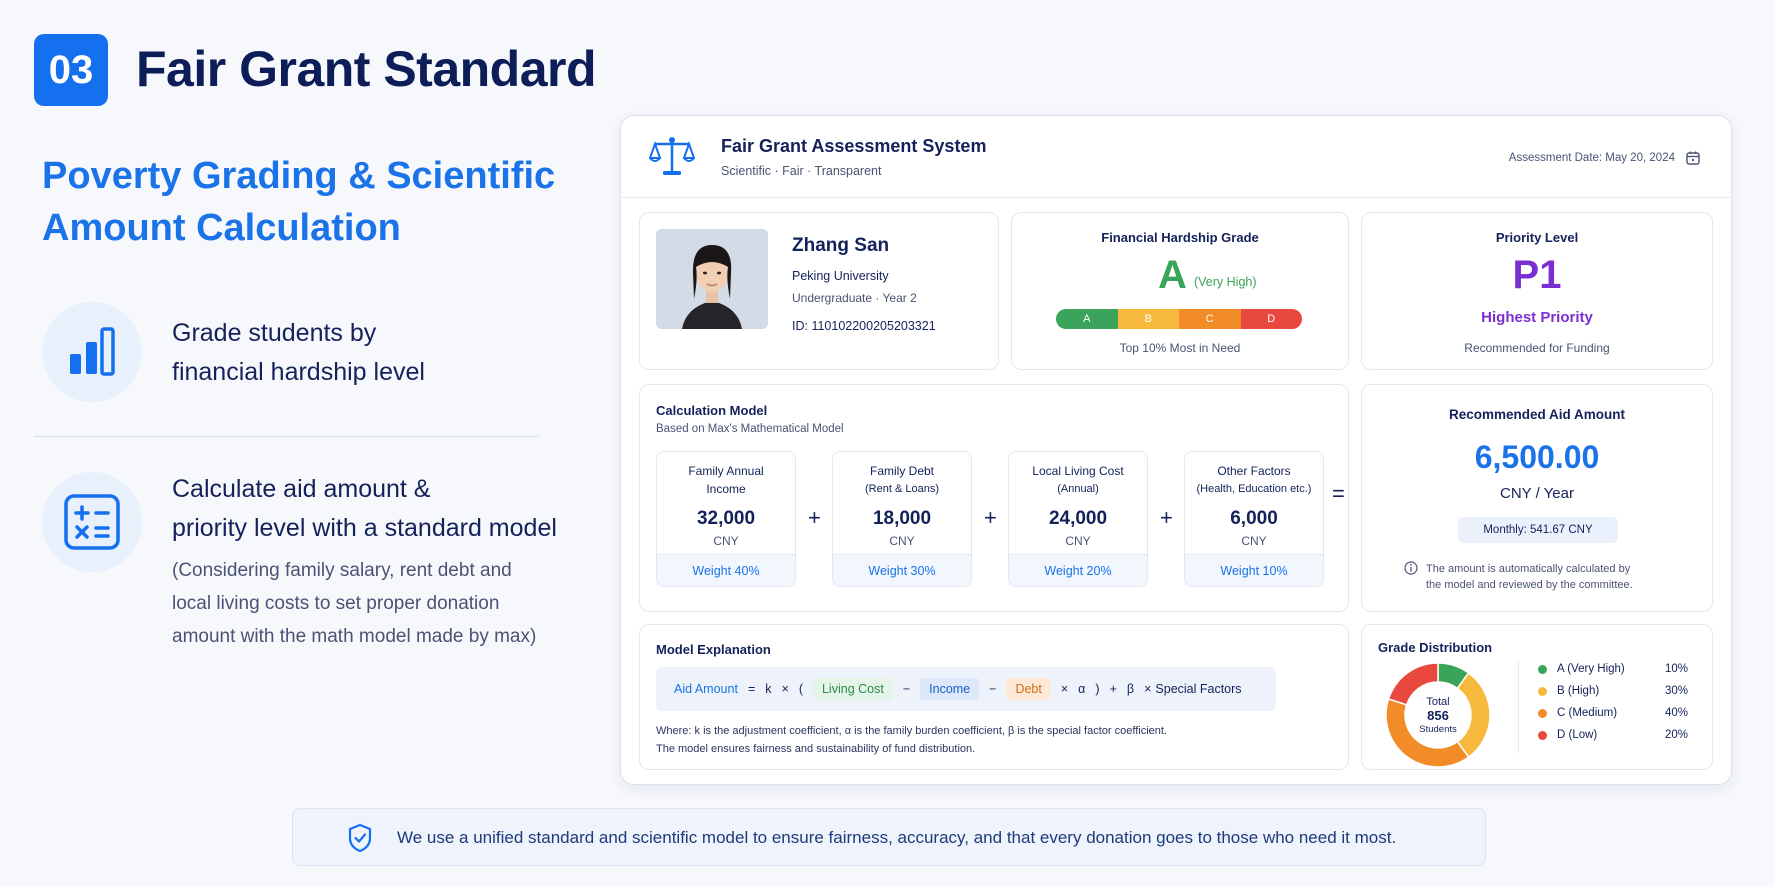 This screenshot has width=1774, height=887. I want to click on student-id: ID: 110102200205203321, so click(864, 326).